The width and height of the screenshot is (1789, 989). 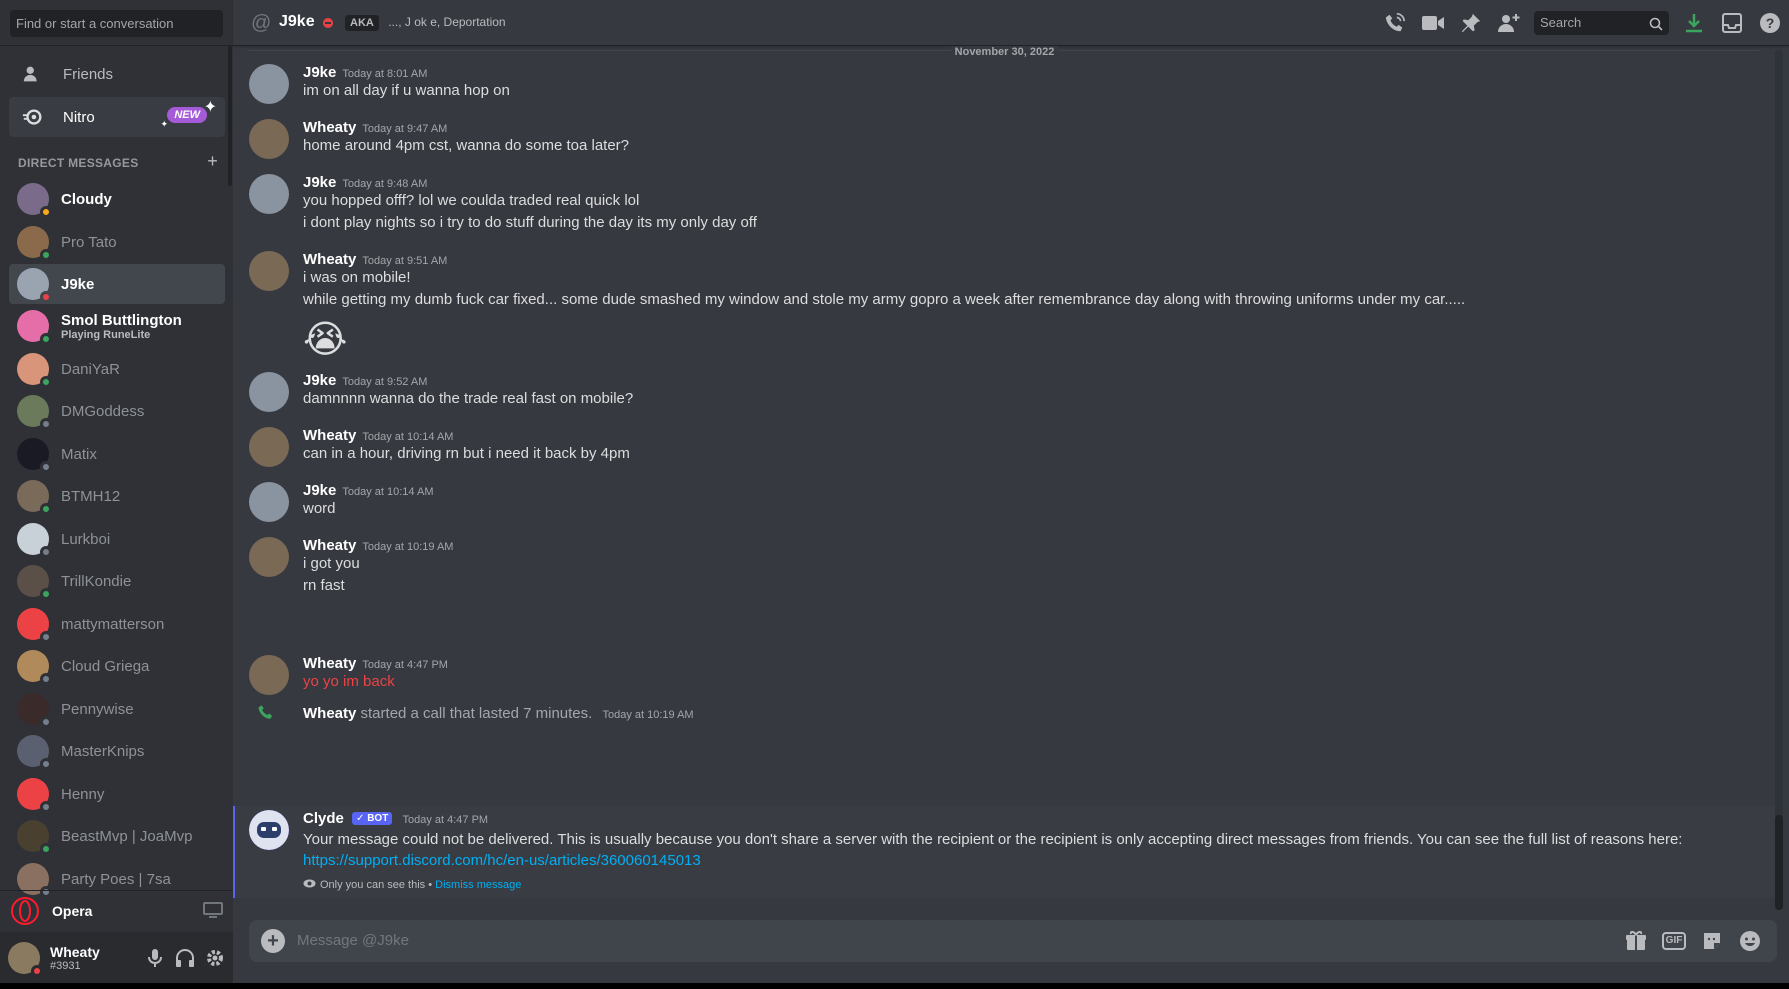 I want to click on dm-name: Matix, so click(x=79, y=454).